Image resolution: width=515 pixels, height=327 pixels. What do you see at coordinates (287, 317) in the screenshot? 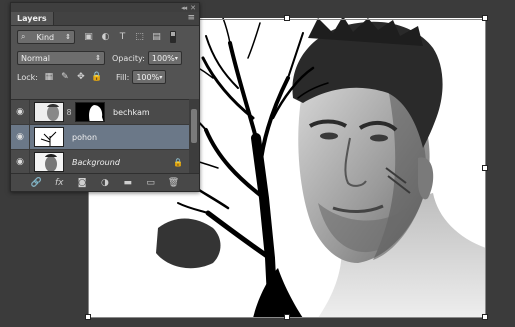
I see `transform-handle-bottom-center` at bounding box center [287, 317].